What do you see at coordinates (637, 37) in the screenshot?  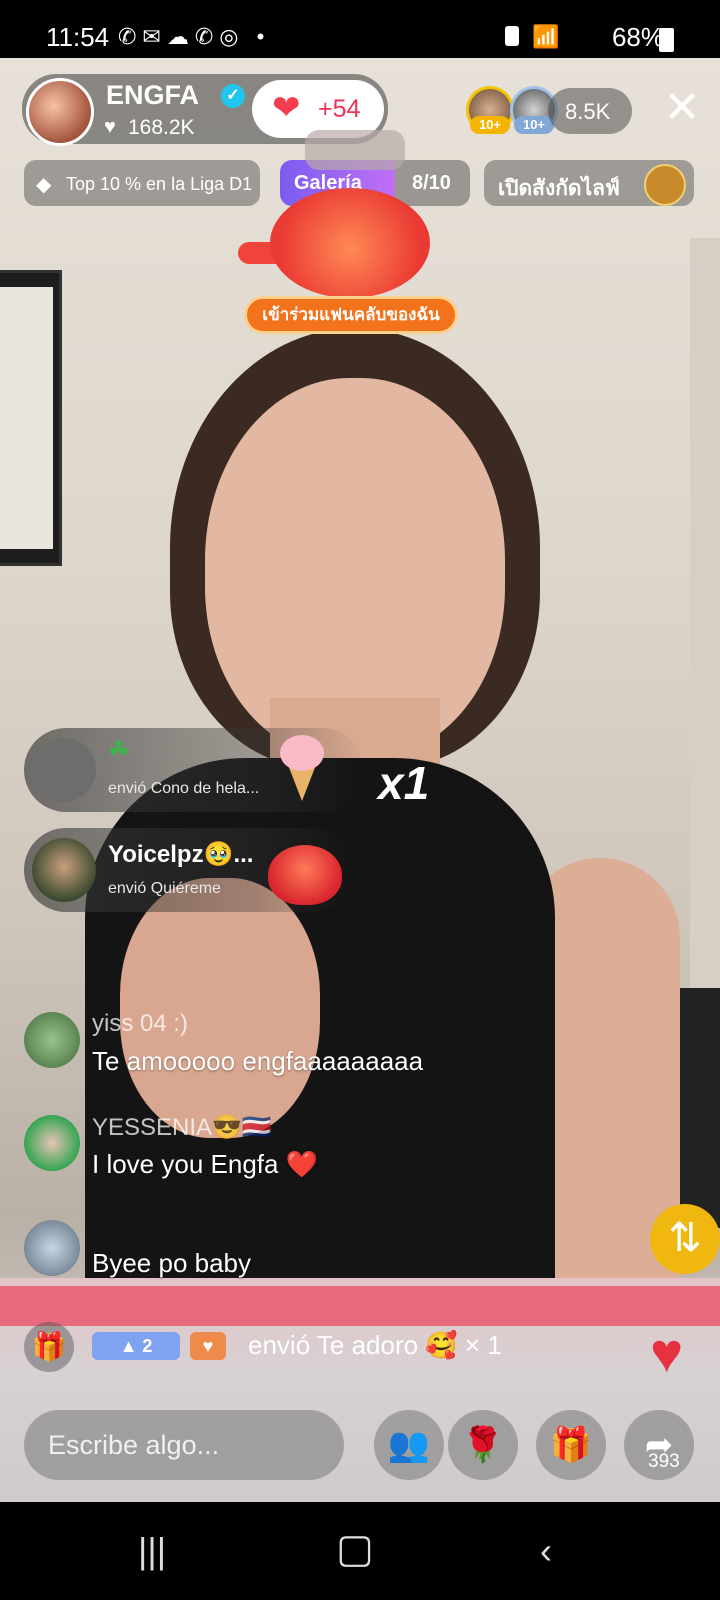 I see `battery-percentage: 68%` at bounding box center [637, 37].